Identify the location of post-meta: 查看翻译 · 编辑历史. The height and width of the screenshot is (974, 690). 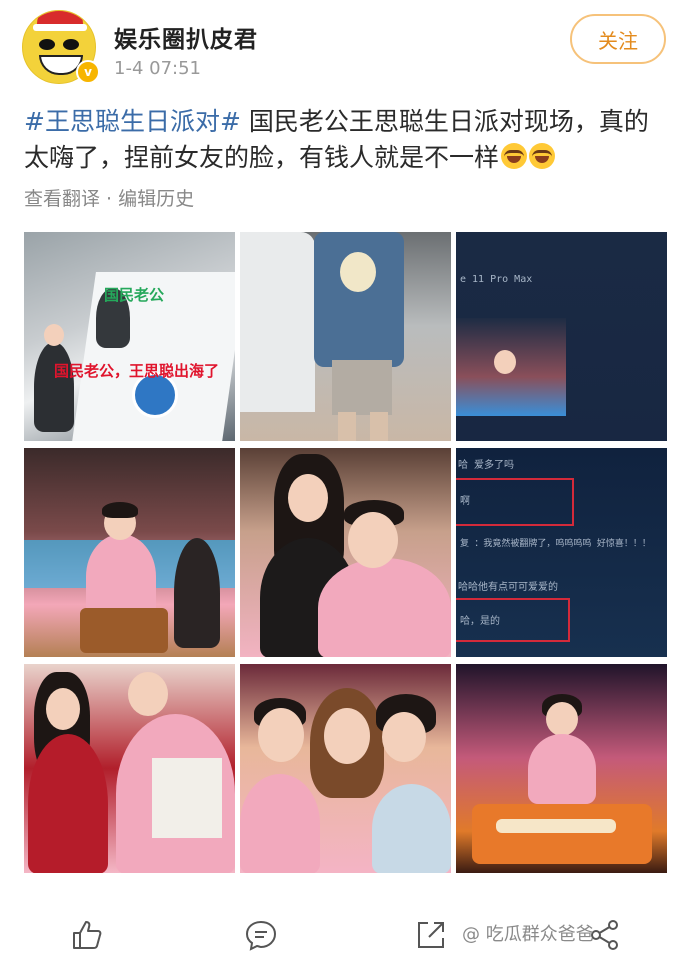
(109, 199).